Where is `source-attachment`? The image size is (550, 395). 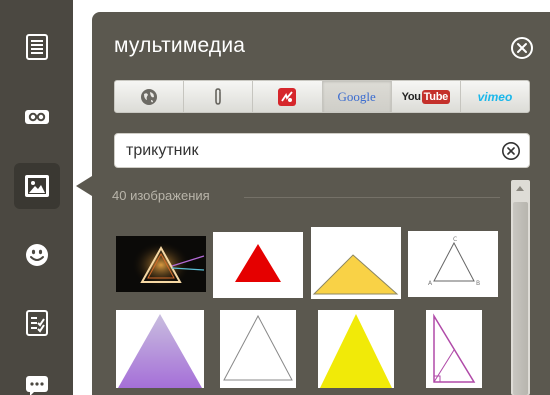
source-attachment is located at coordinates (219, 96).